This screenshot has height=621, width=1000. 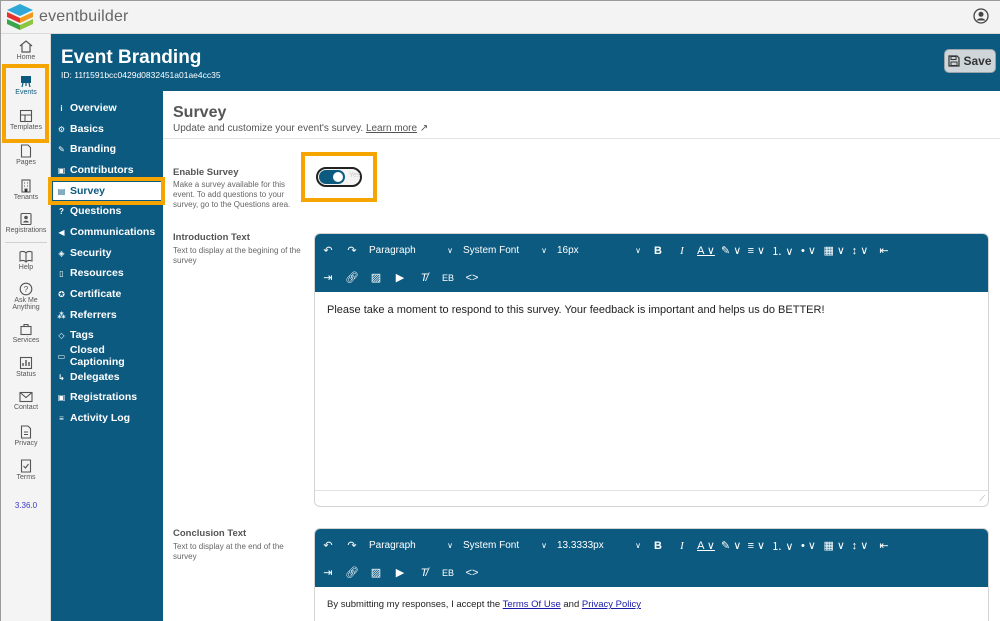 I want to click on subnav-label: Branding, so click(x=93, y=149).